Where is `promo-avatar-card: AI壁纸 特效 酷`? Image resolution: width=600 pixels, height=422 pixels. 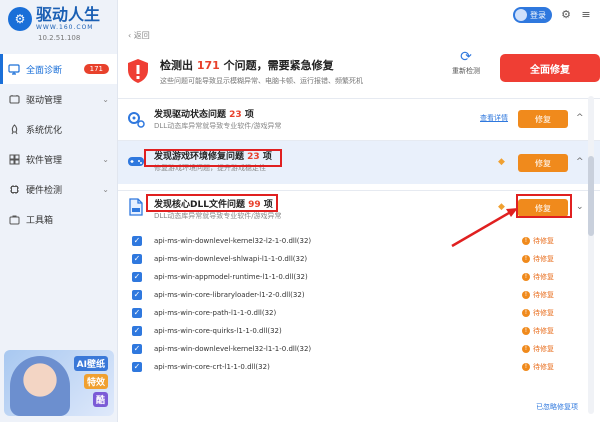
promo-avatar-card: AI壁纸 特效 酷 is located at coordinates (59, 383).